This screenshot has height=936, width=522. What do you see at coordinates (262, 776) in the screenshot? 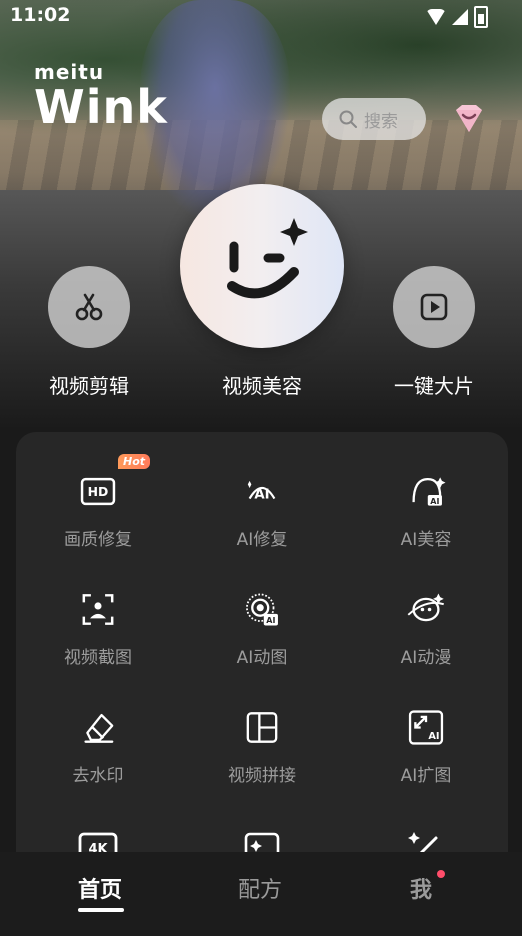
I see `tool-label: 视频拼接` at bounding box center [262, 776].